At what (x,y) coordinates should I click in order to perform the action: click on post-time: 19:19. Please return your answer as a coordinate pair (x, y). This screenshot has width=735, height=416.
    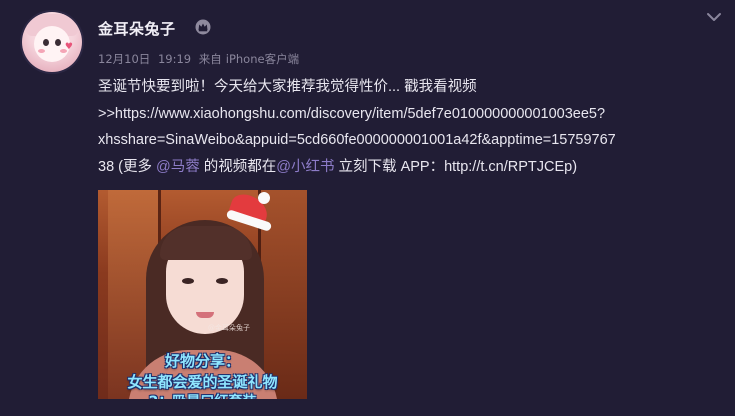
    Looking at the image, I should click on (174, 59).